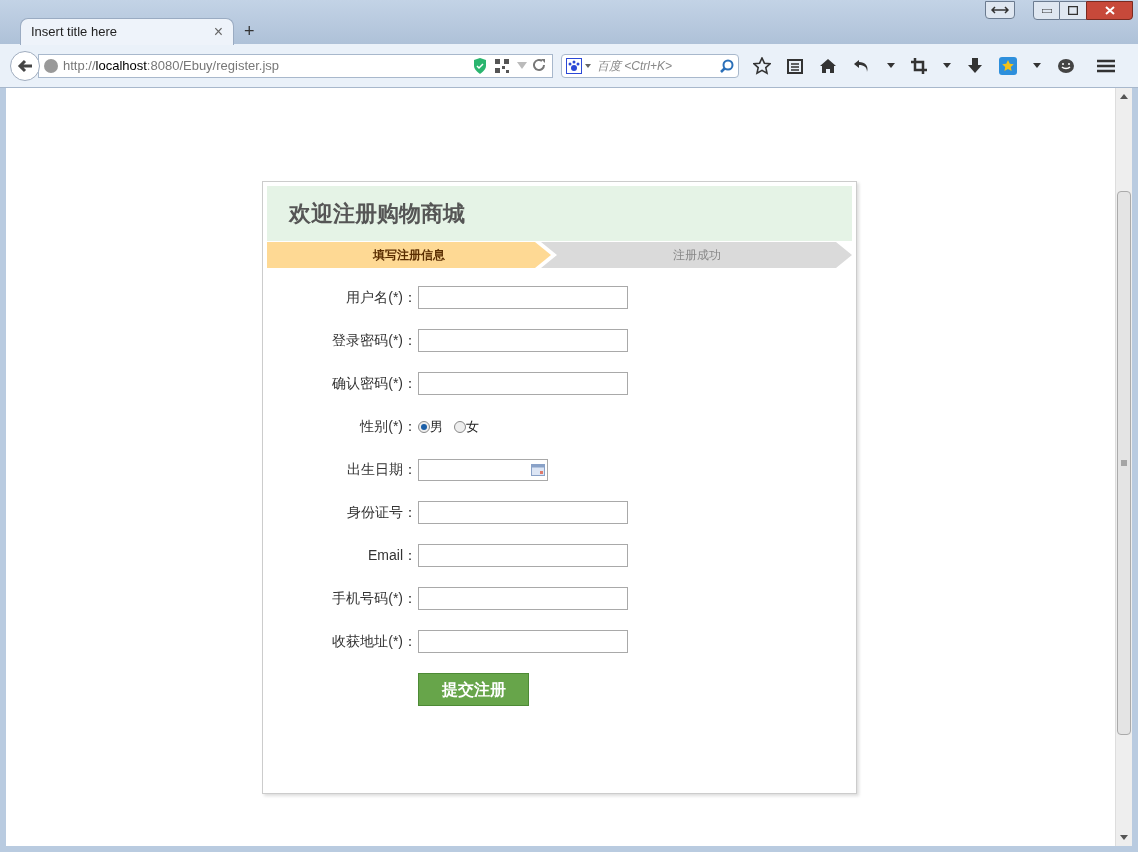 This screenshot has width=1138, height=852. I want to click on back-button, so click(25, 65).